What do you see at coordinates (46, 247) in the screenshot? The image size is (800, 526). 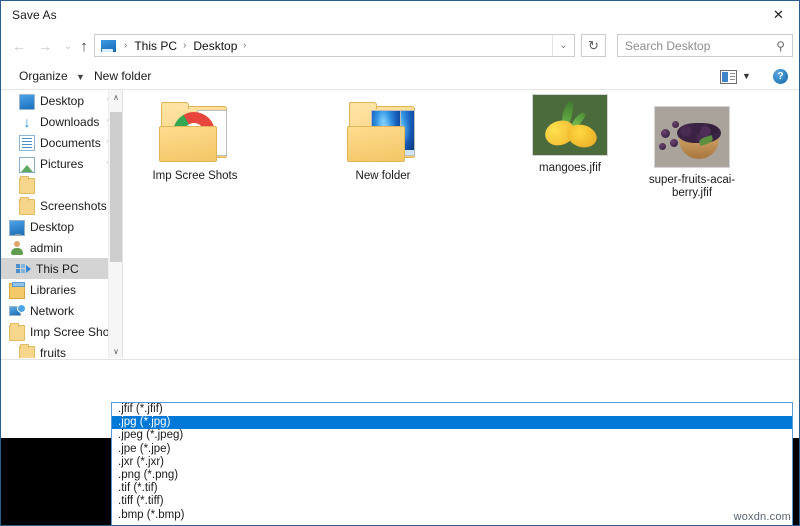 I see `sidebar-item-label: admin` at bounding box center [46, 247].